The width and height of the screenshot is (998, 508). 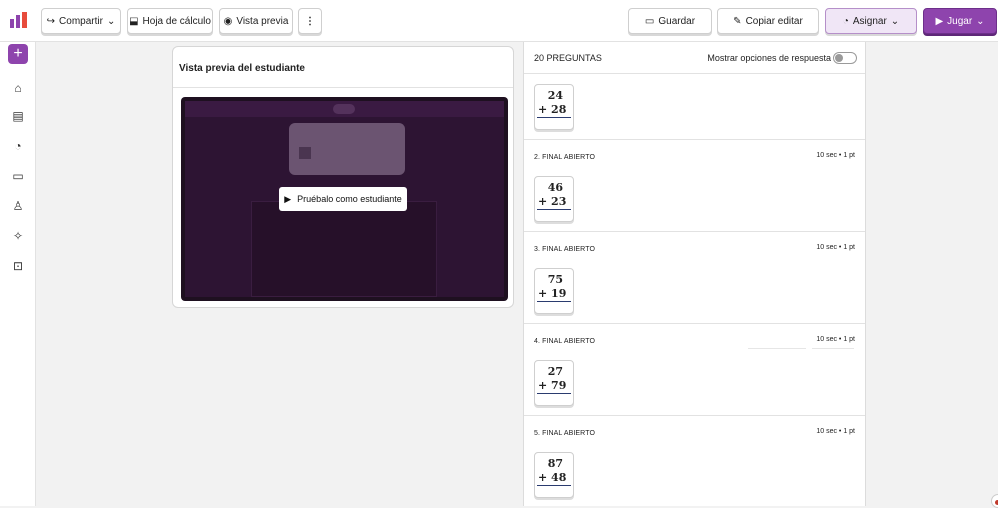 I want to click on preview-pill, so click(x=344, y=109).